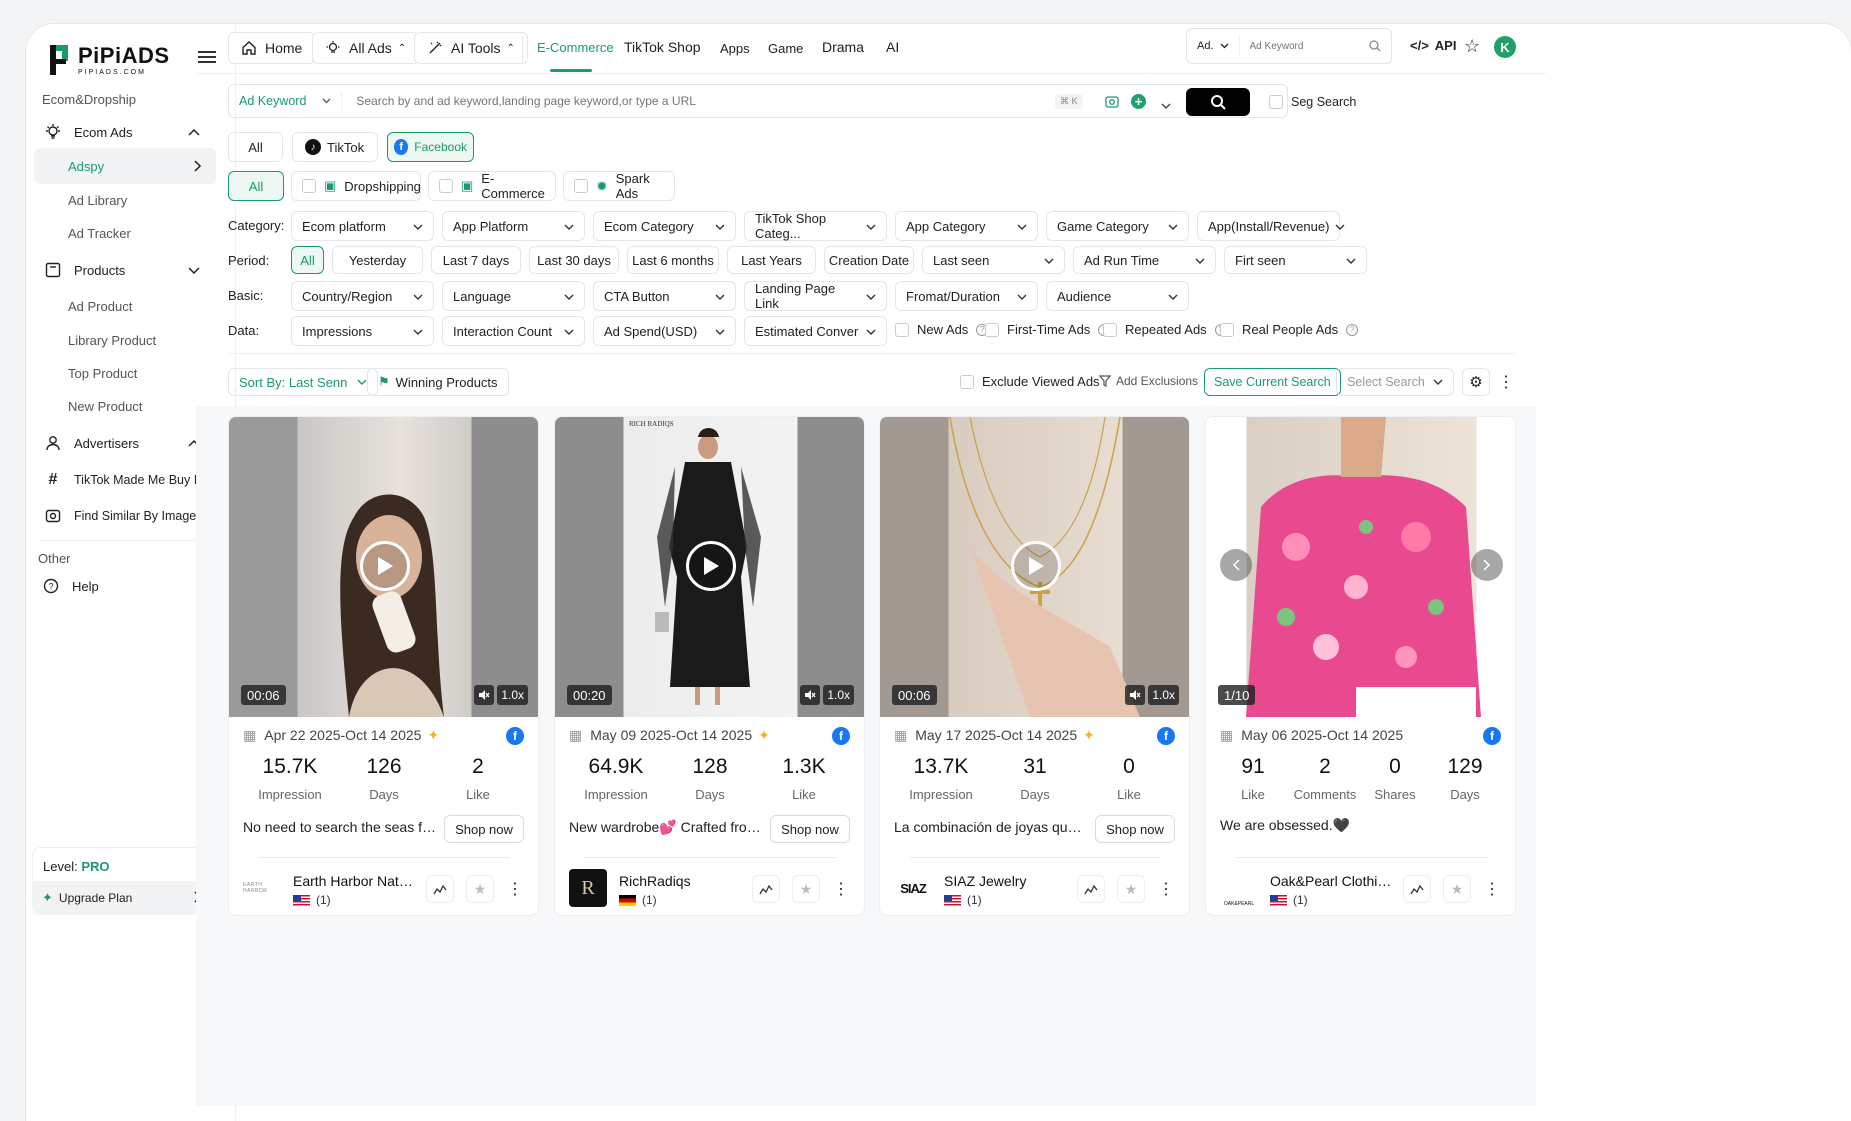 This screenshot has height=1121, width=1851. I want to click on tab-drama: Drama, so click(843, 47).